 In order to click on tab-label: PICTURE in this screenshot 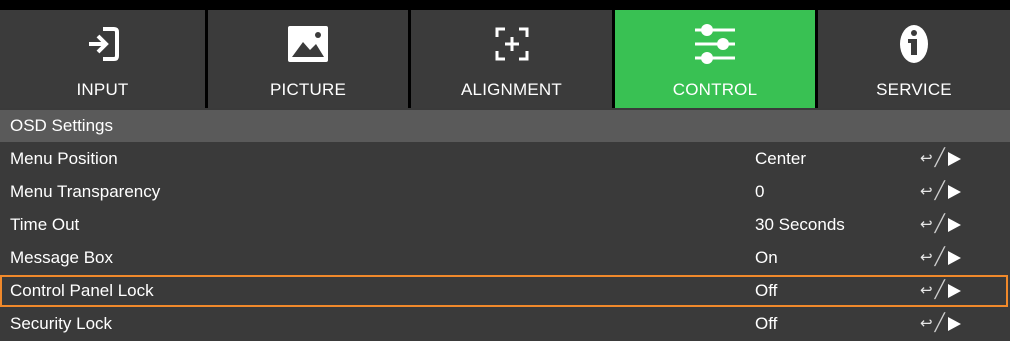, I will do `click(308, 89)`.